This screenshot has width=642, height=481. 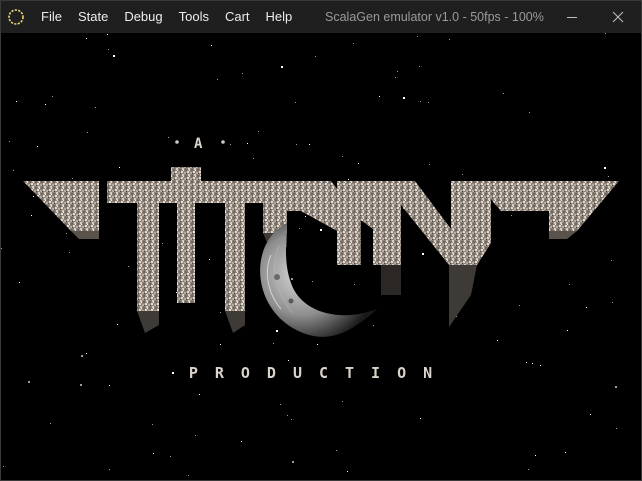 I want to click on minimize-icon, so click(x=572, y=17).